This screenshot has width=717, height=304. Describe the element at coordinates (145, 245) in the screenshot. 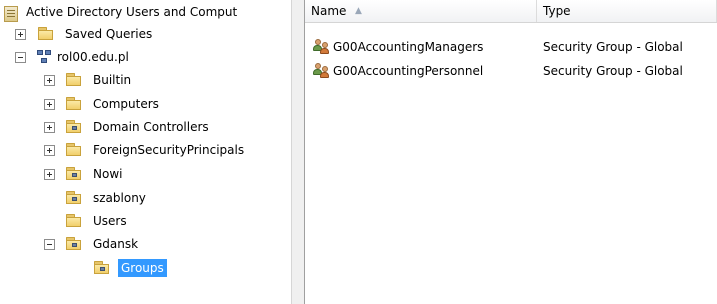

I see `tree-item-gdansk: Gdansk` at that location.